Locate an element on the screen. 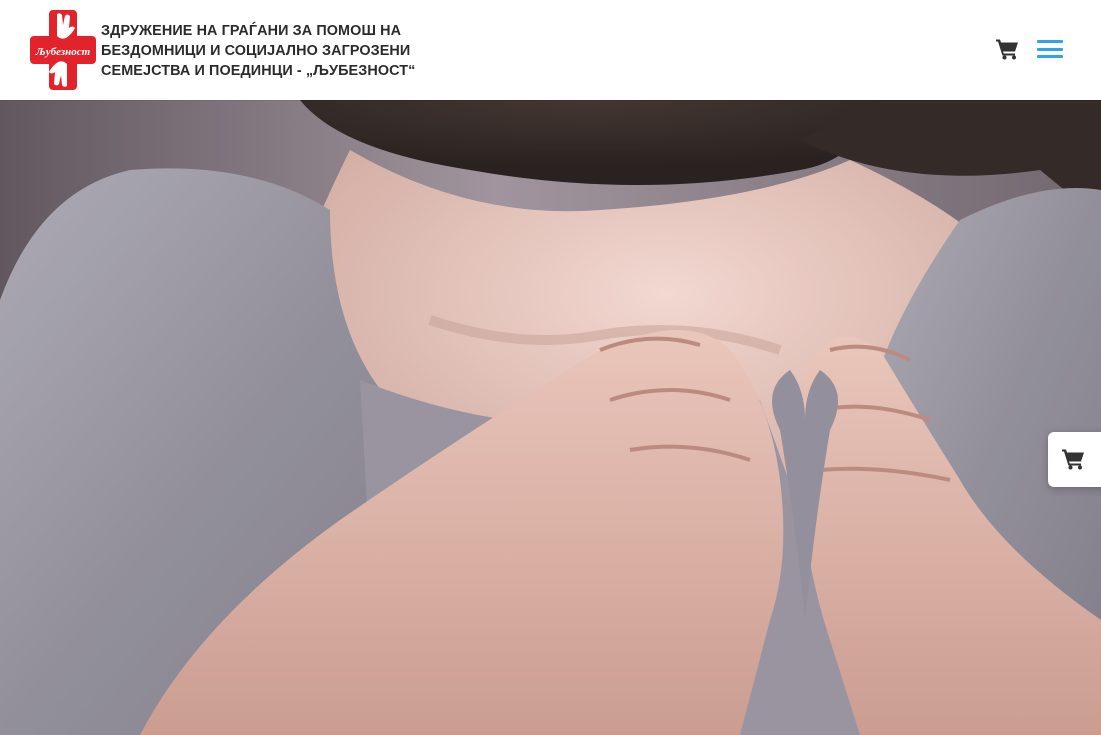  logo-line-3: СЕМЕЈСТВА И ПОЕДИНЦИ - „ЉУБЕЗНОСТ“ is located at coordinates (258, 71).